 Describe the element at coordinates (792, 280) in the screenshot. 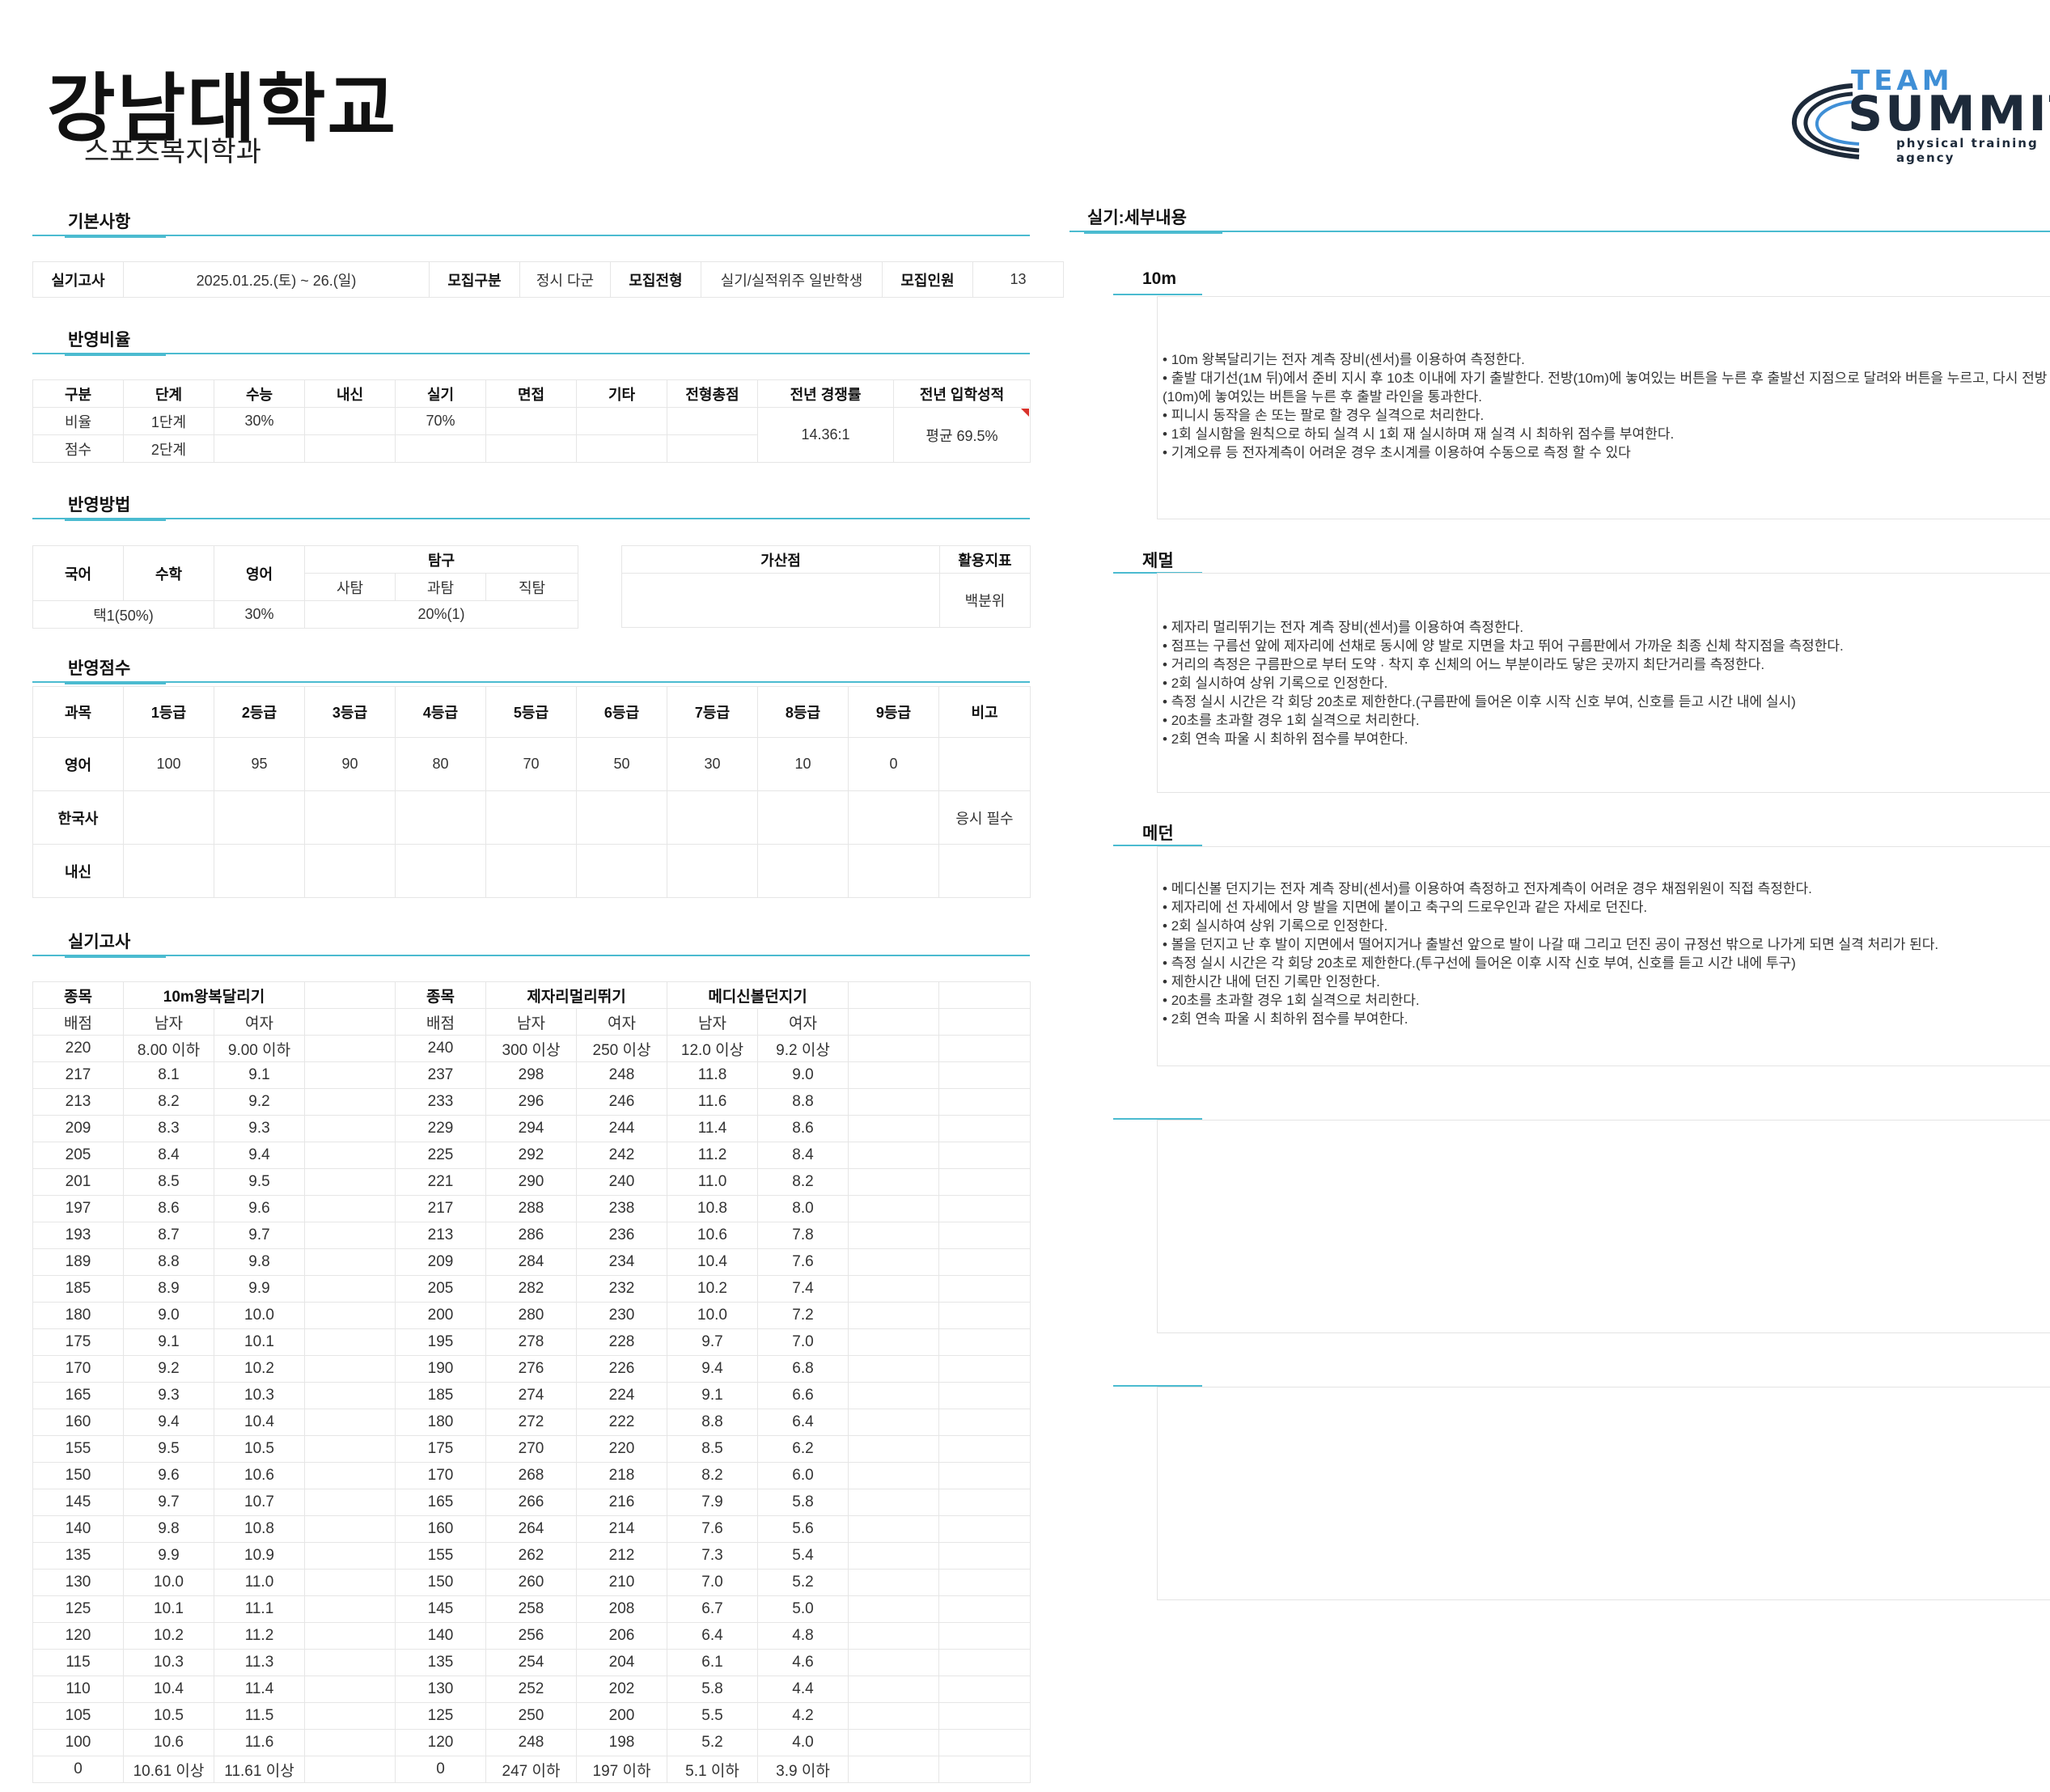

I see `type-value: 실기/실적위주 일반학생` at that location.